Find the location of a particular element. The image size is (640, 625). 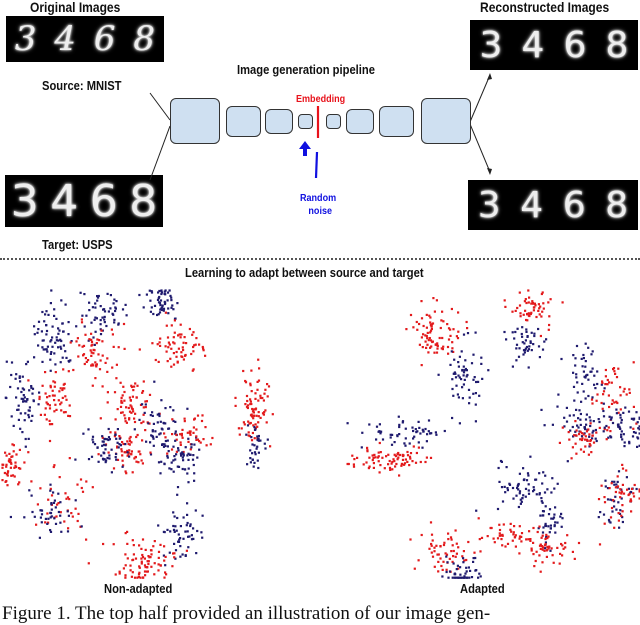

cluster-source is located at coordinates (53, 330).